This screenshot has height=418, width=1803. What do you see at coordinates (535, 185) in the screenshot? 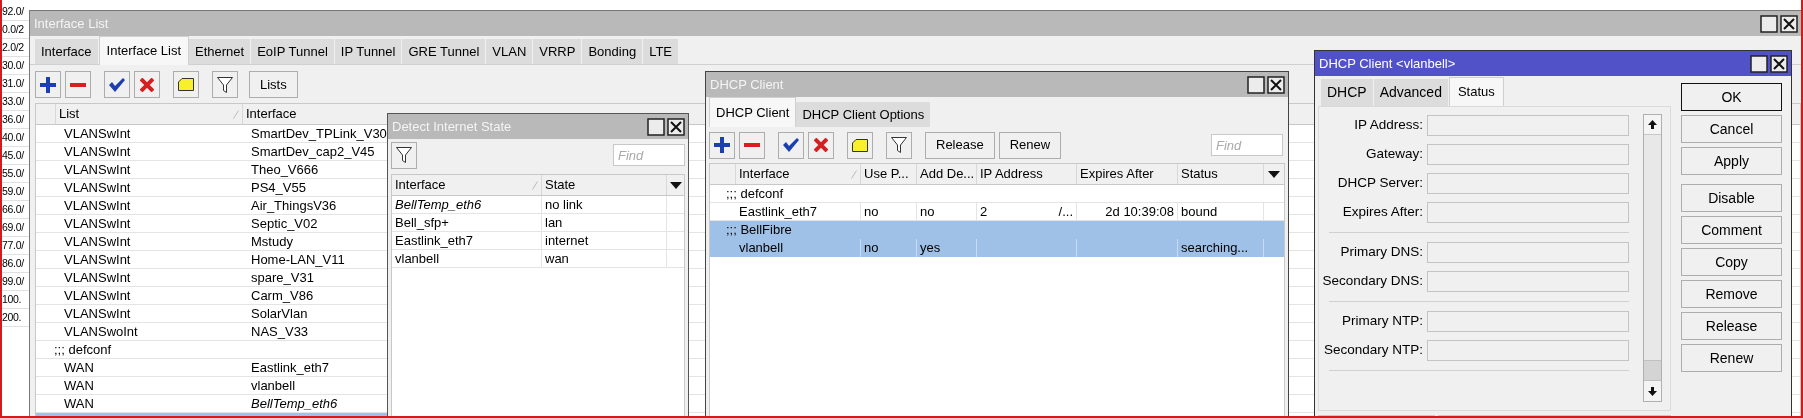
I see `sort-icon` at bounding box center [535, 185].